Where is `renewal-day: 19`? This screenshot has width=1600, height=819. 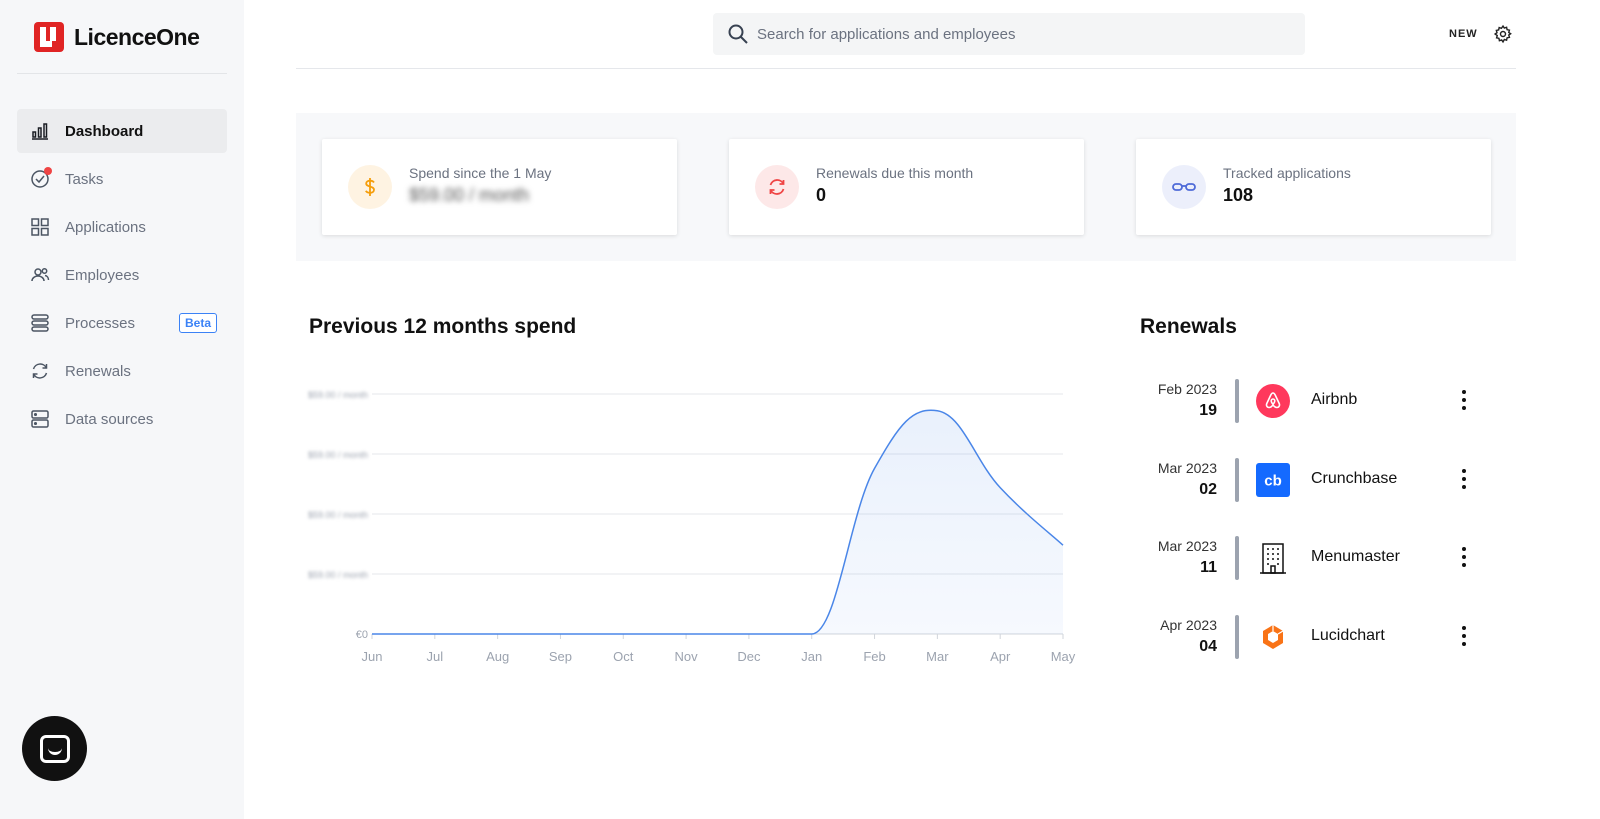 renewal-day: 19 is located at coordinates (1208, 410).